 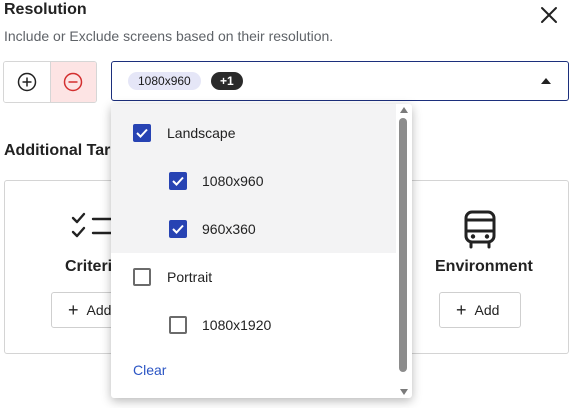 What do you see at coordinates (149, 370) in the screenshot?
I see `clear-link: Clear` at bounding box center [149, 370].